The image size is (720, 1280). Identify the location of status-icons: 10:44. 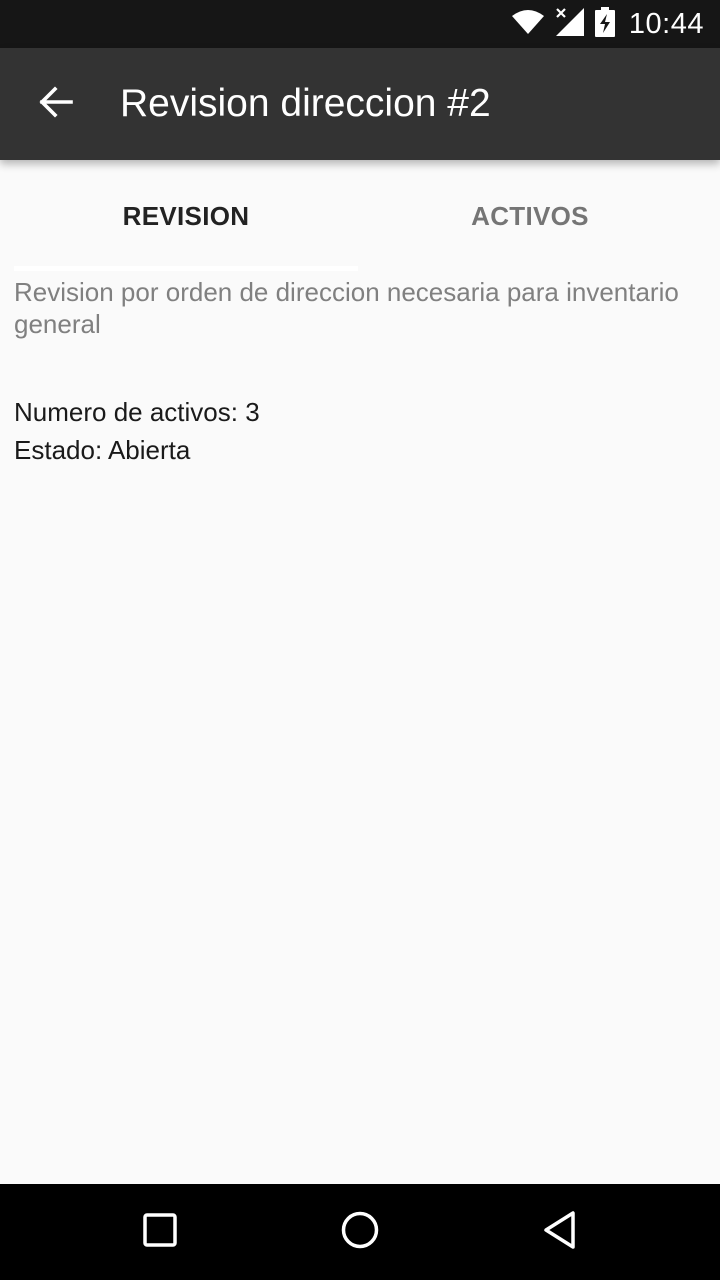
(607, 24).